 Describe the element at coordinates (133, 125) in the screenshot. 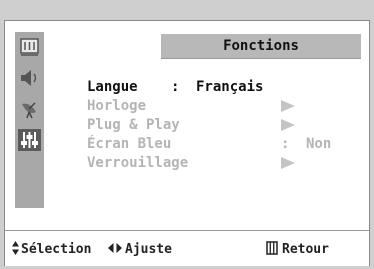

I see `menu-item-label: Plug & Play` at that location.